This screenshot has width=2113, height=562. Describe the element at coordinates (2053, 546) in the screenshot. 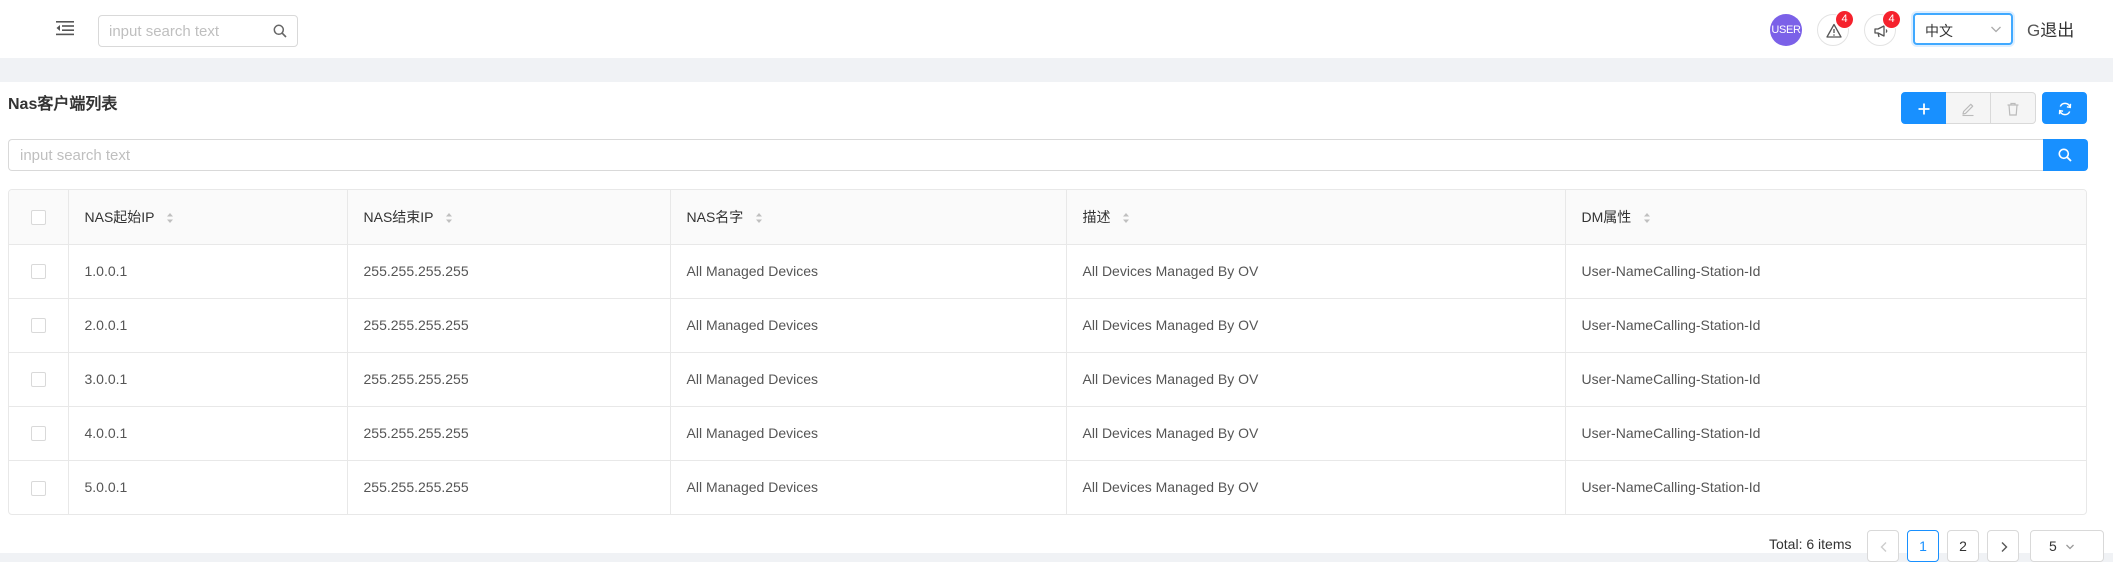

I see `page-size-value: 5` at that location.